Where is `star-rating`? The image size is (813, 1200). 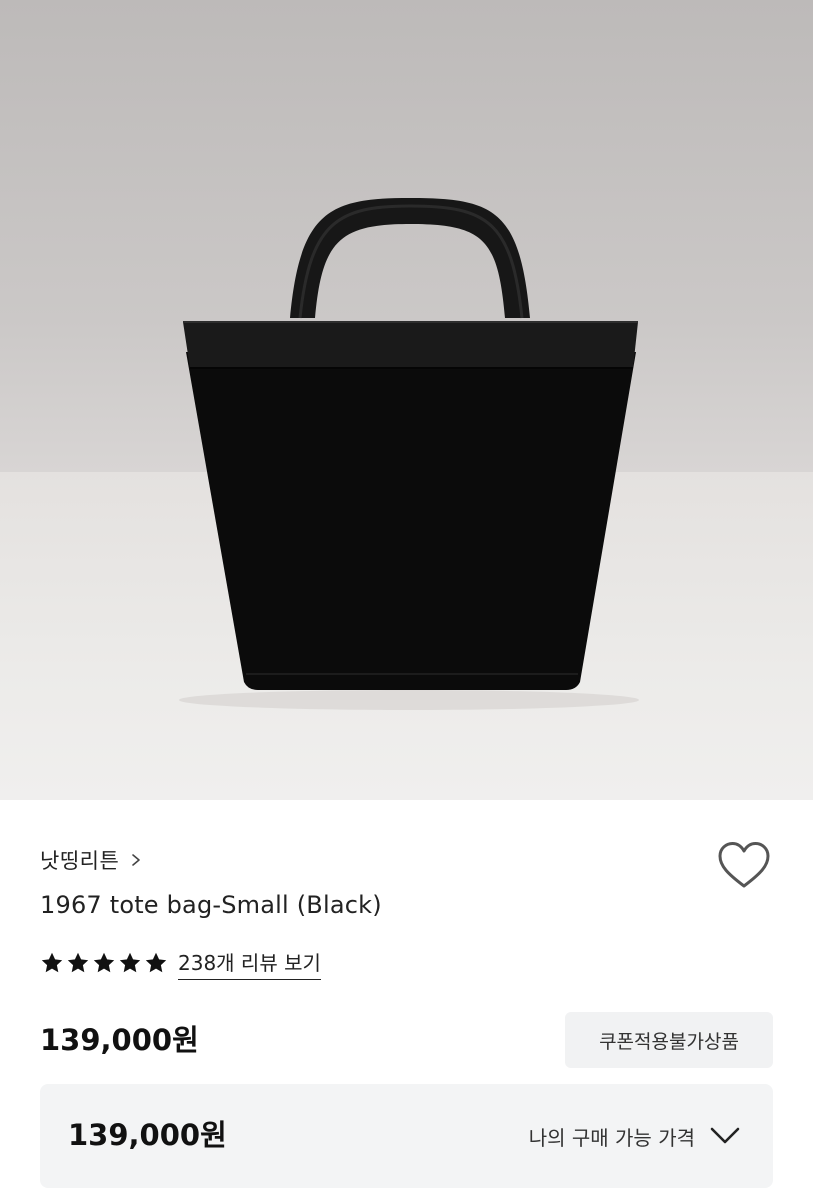
star-rating is located at coordinates (104, 963).